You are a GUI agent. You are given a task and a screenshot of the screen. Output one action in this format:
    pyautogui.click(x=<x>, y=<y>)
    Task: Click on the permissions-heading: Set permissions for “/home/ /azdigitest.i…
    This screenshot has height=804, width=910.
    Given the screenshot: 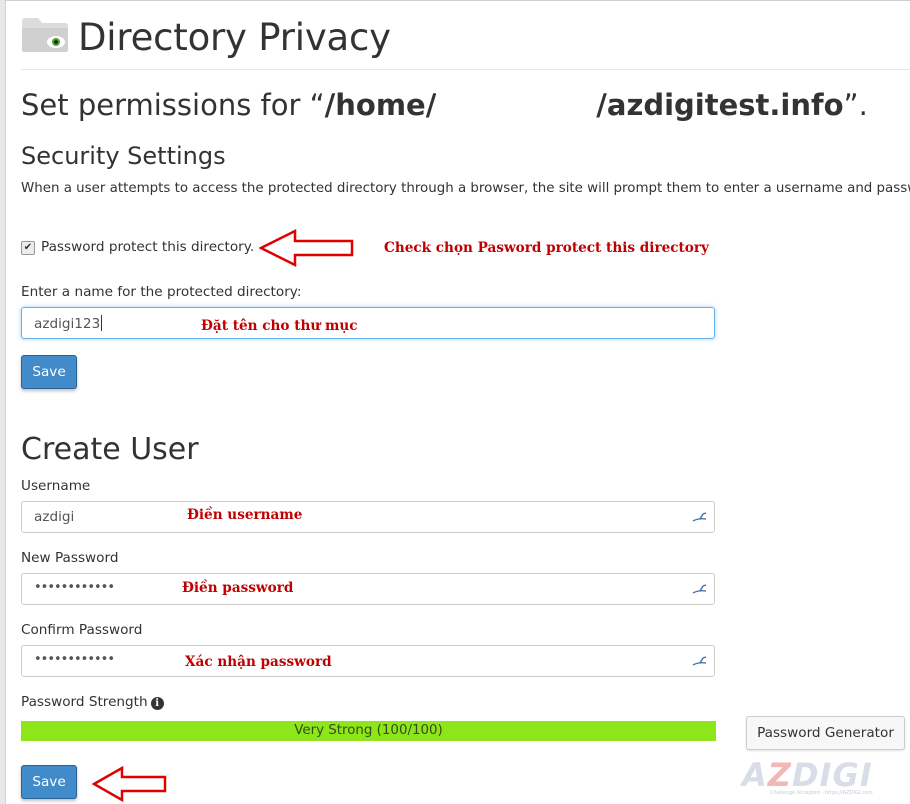 What is the action you would take?
    pyautogui.click(x=444, y=105)
    